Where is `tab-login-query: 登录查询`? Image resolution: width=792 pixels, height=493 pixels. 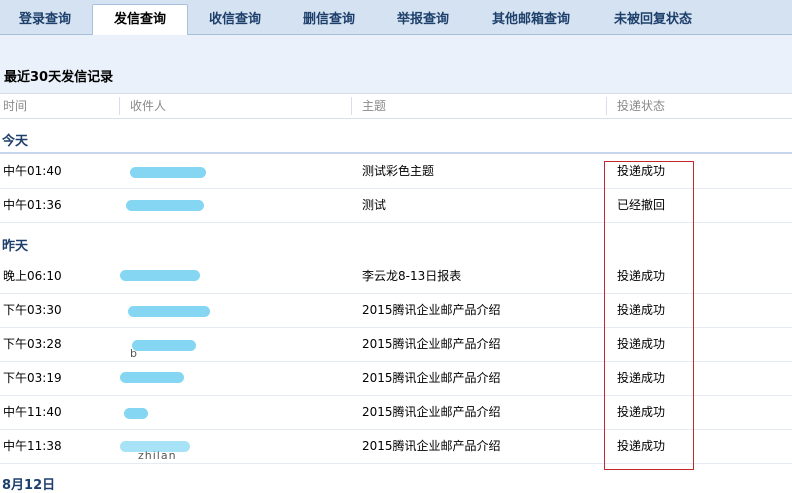
tab-login-query: 登录查询 is located at coordinates (45, 19).